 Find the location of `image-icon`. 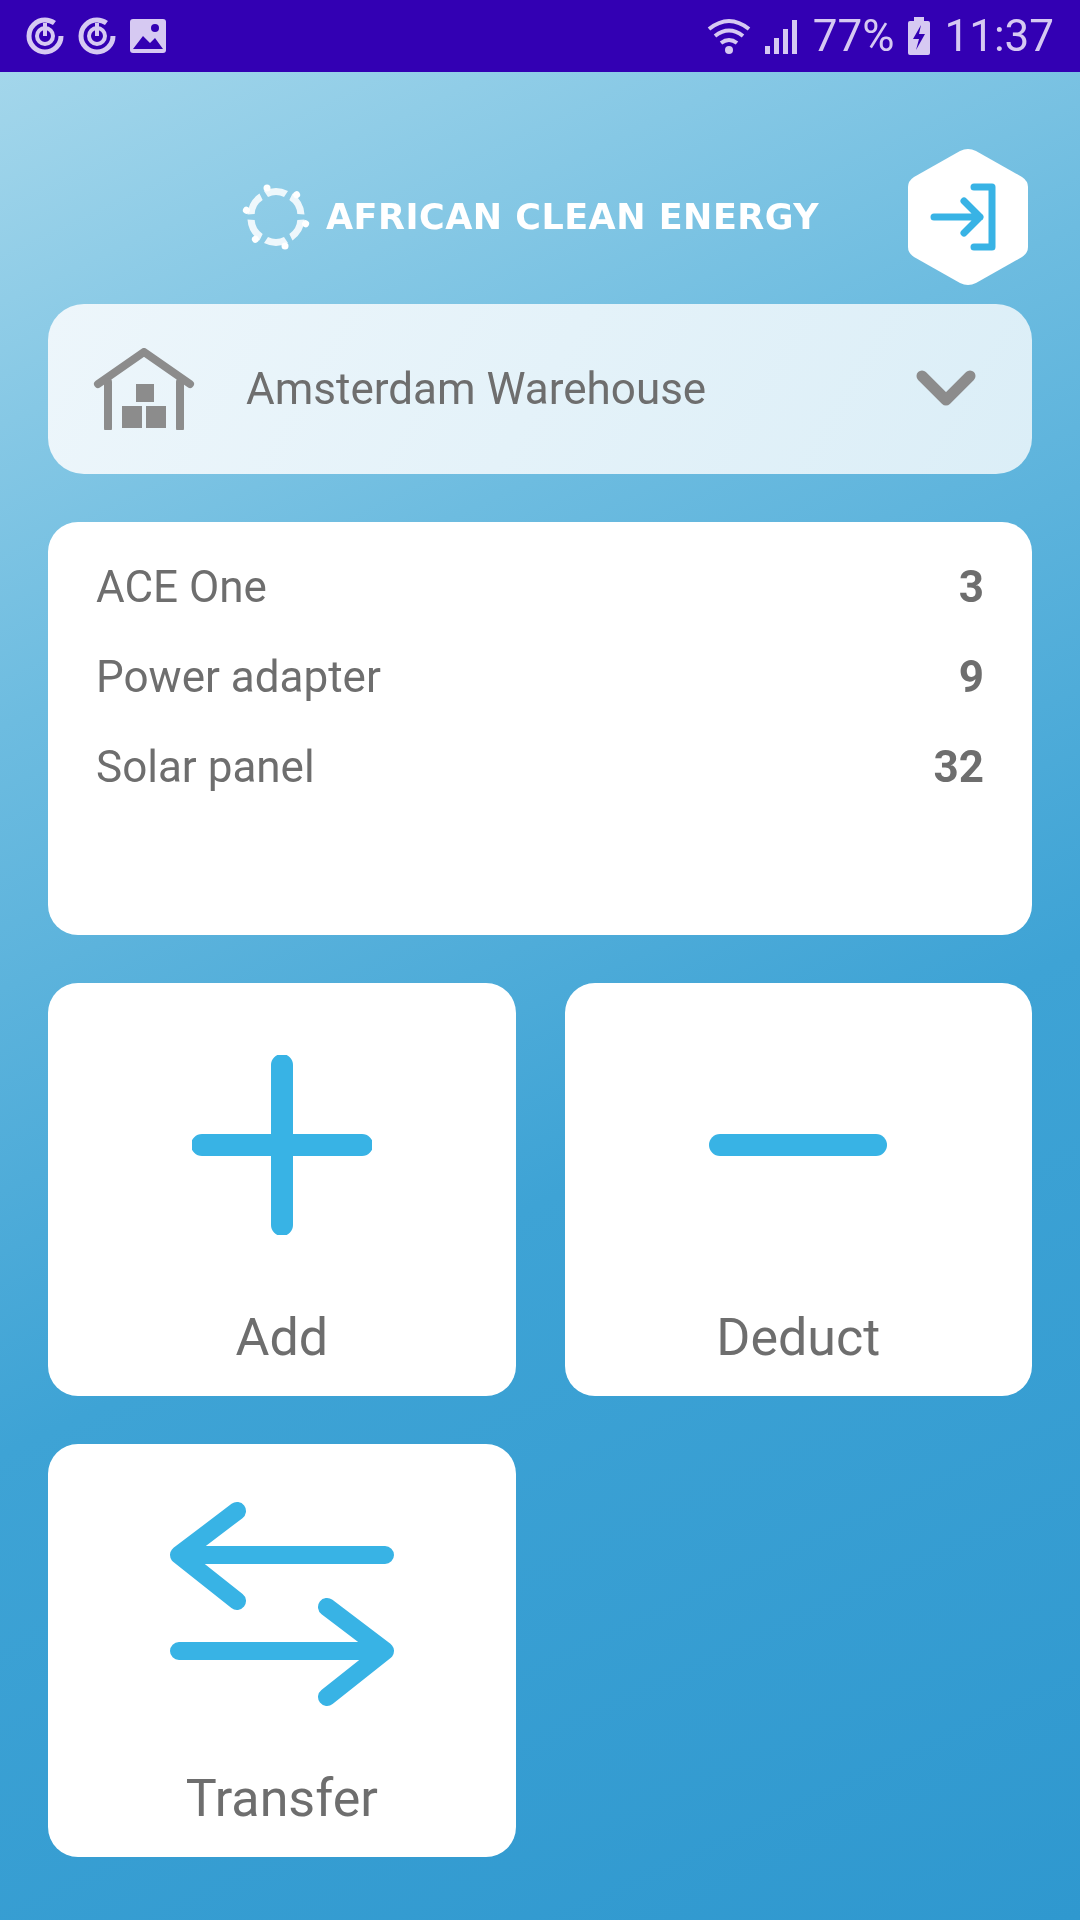

image-icon is located at coordinates (148, 36).